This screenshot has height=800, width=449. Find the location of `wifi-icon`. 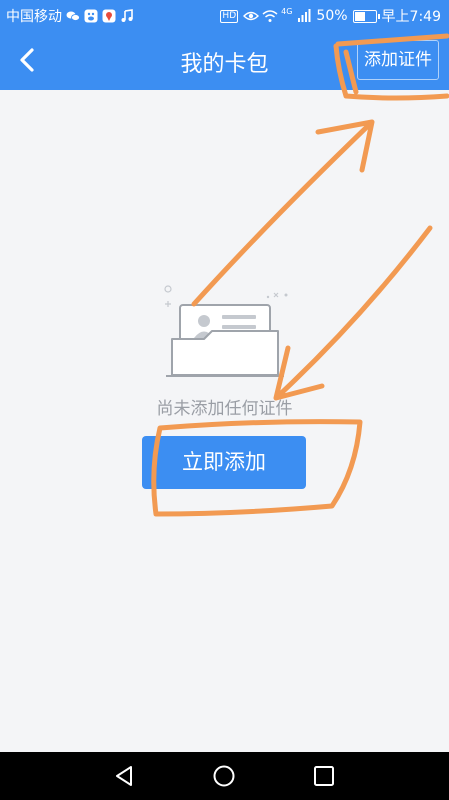

wifi-icon is located at coordinates (270, 16).